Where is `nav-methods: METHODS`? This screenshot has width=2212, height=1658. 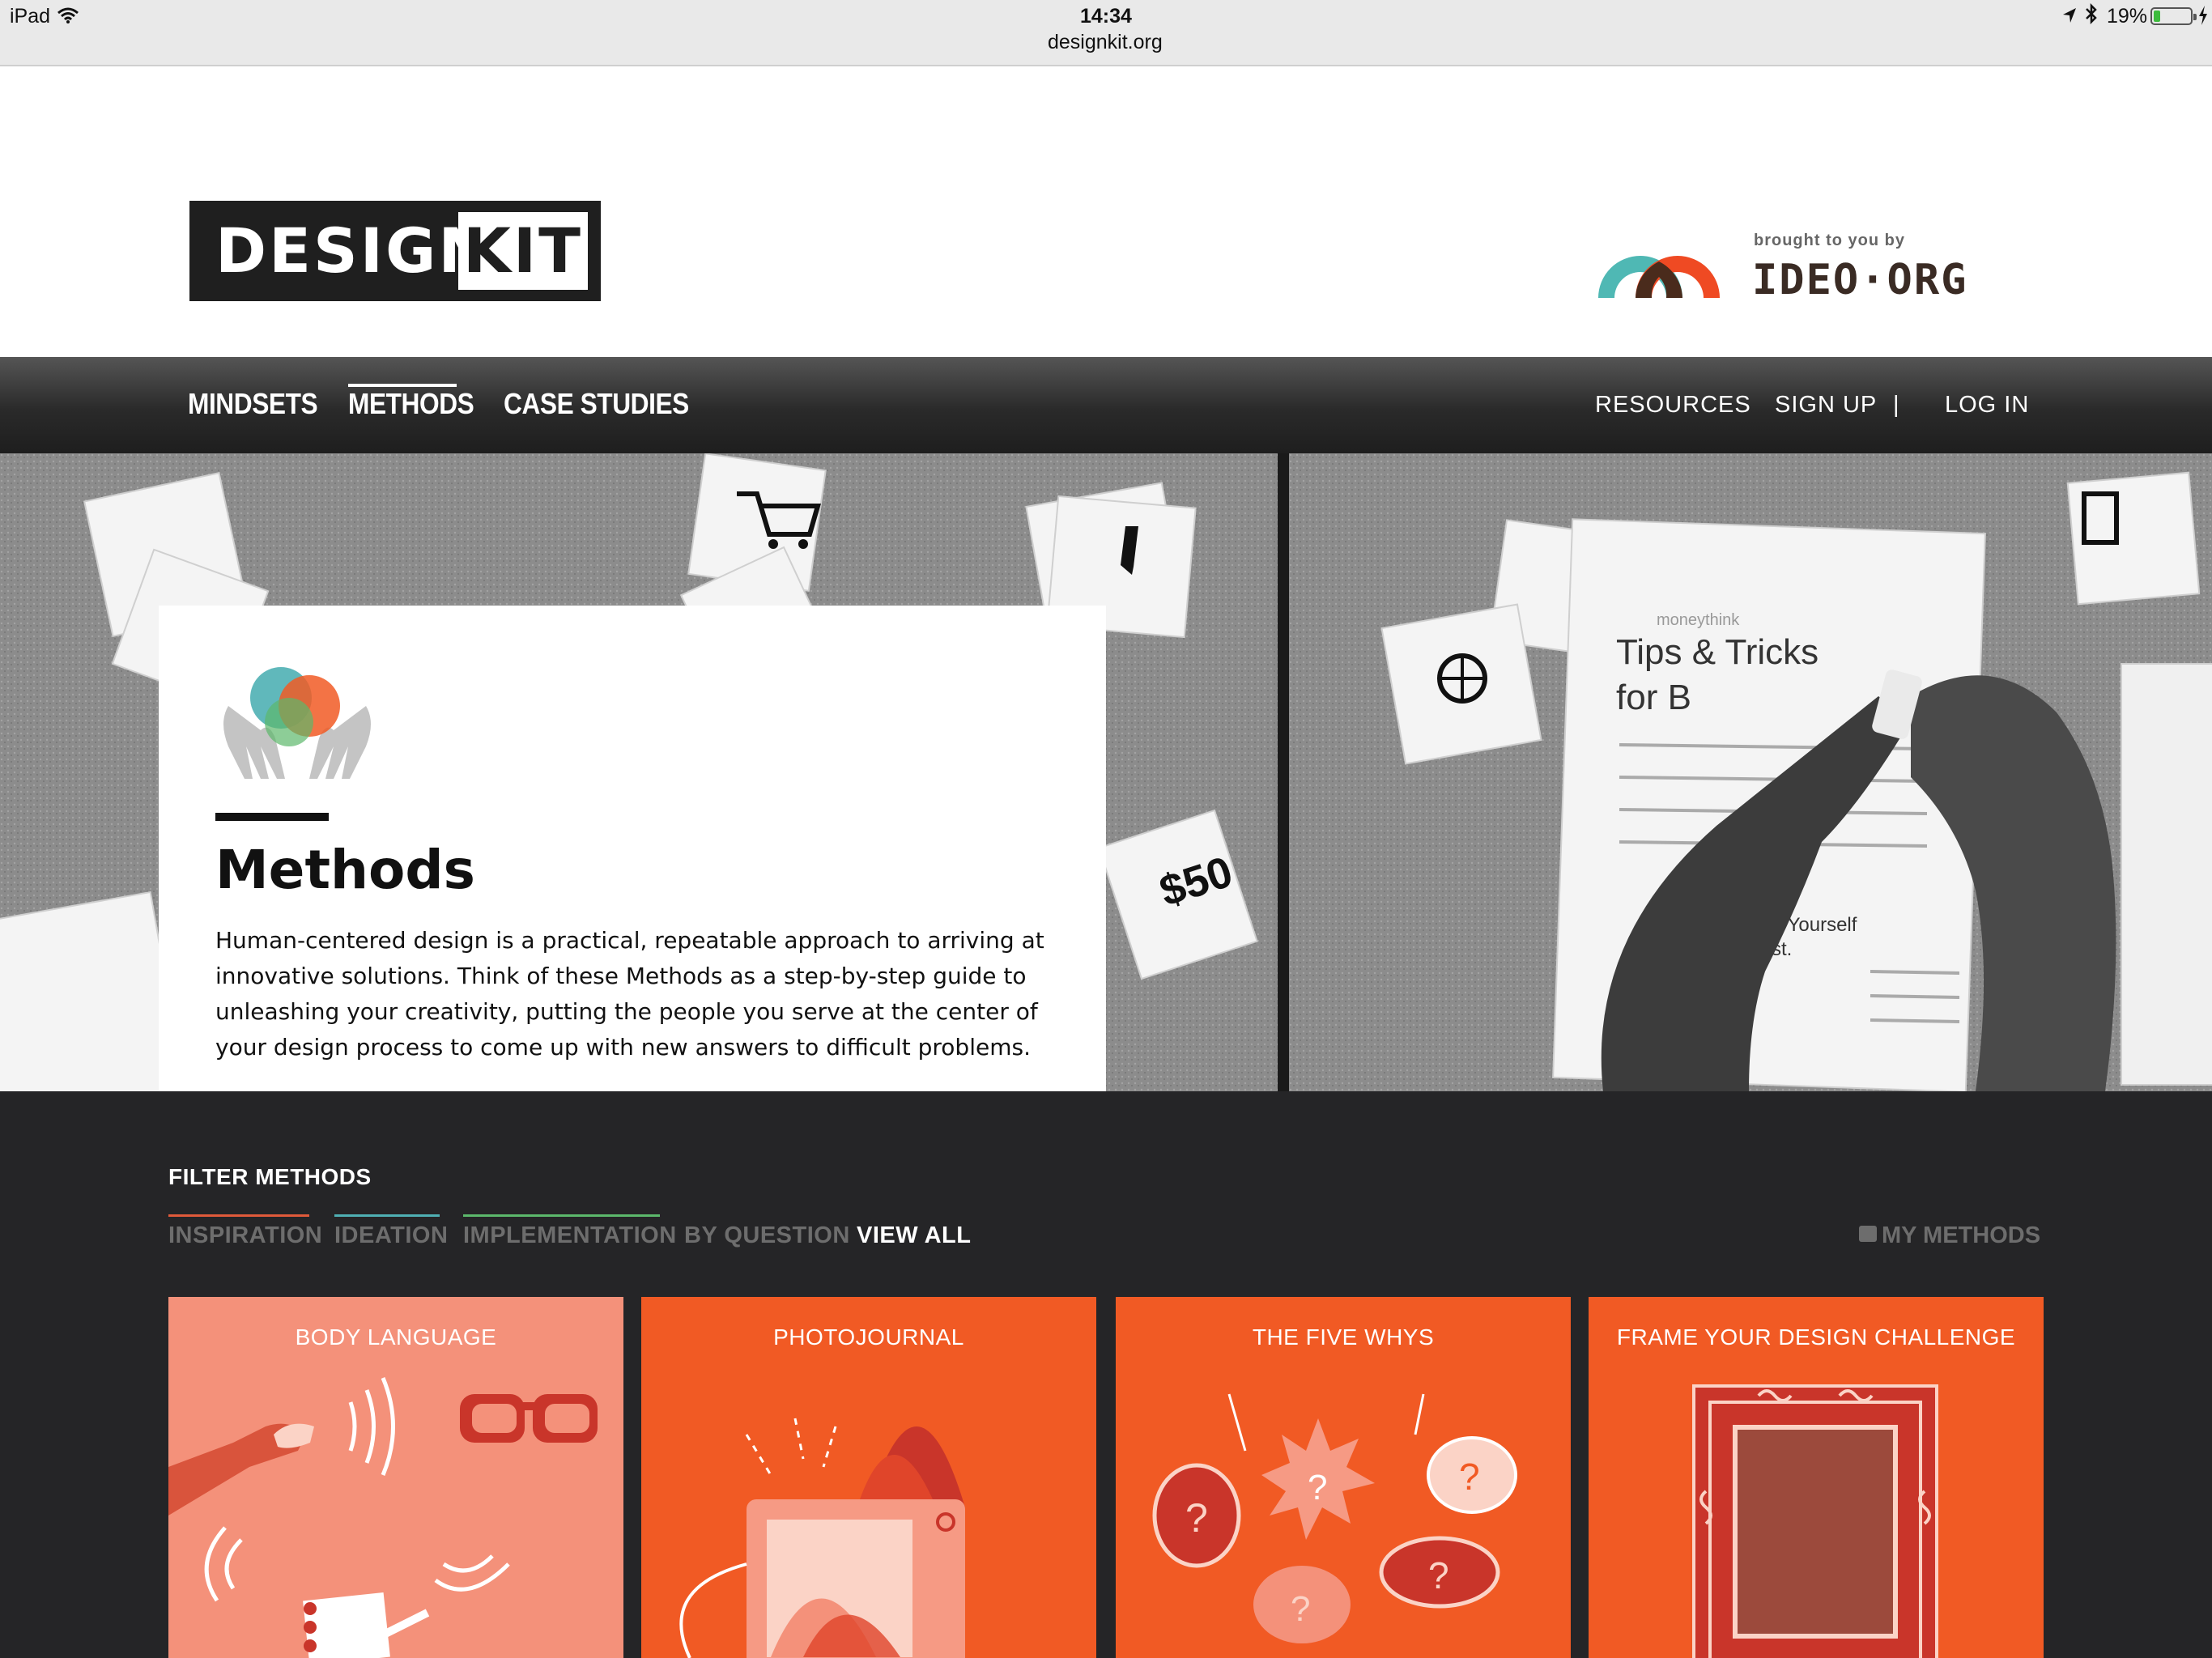 nav-methods: METHODS is located at coordinates (411, 404).